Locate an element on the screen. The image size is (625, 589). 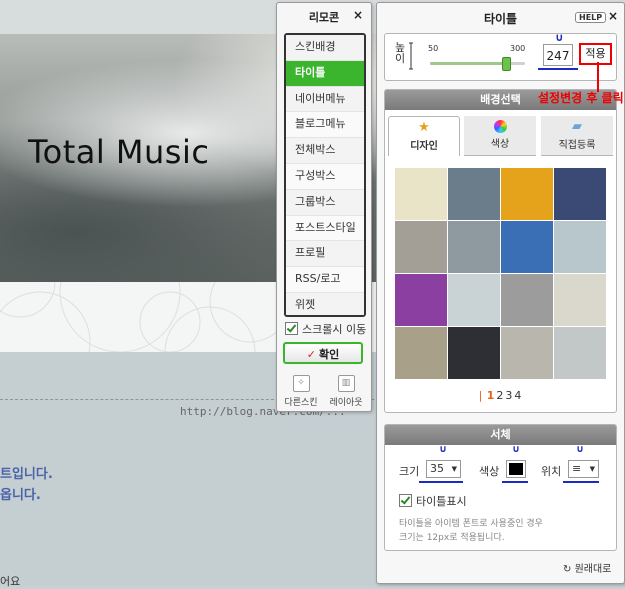
slider-min-label: 50 is located at coordinates (433, 48).